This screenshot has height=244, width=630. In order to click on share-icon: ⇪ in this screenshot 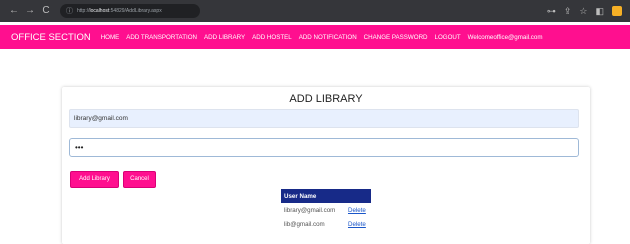, I will do `click(568, 11)`.